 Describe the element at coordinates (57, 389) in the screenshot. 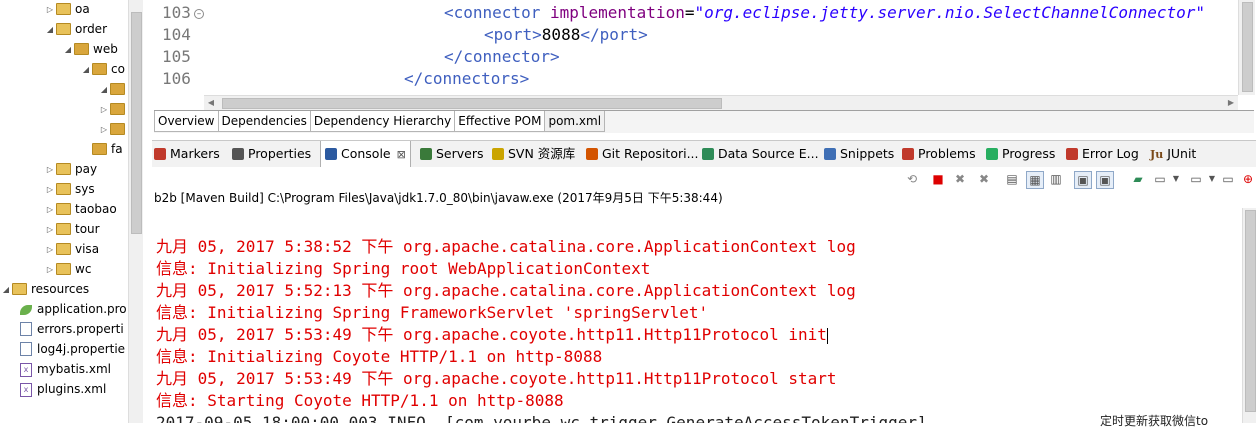

I see `tree-item: x plugins.xml` at that location.